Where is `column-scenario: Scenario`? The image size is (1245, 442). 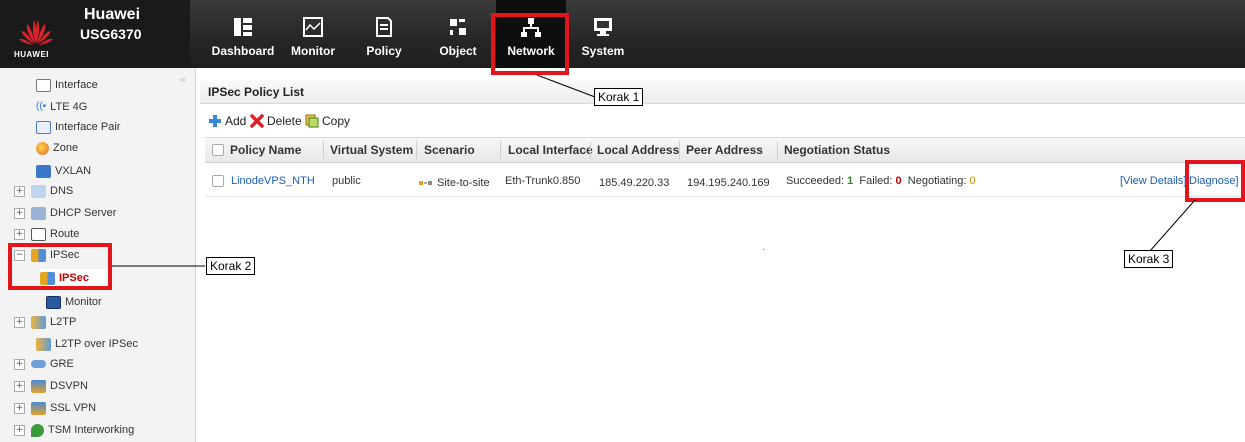
column-scenario: Scenario is located at coordinates (449, 150).